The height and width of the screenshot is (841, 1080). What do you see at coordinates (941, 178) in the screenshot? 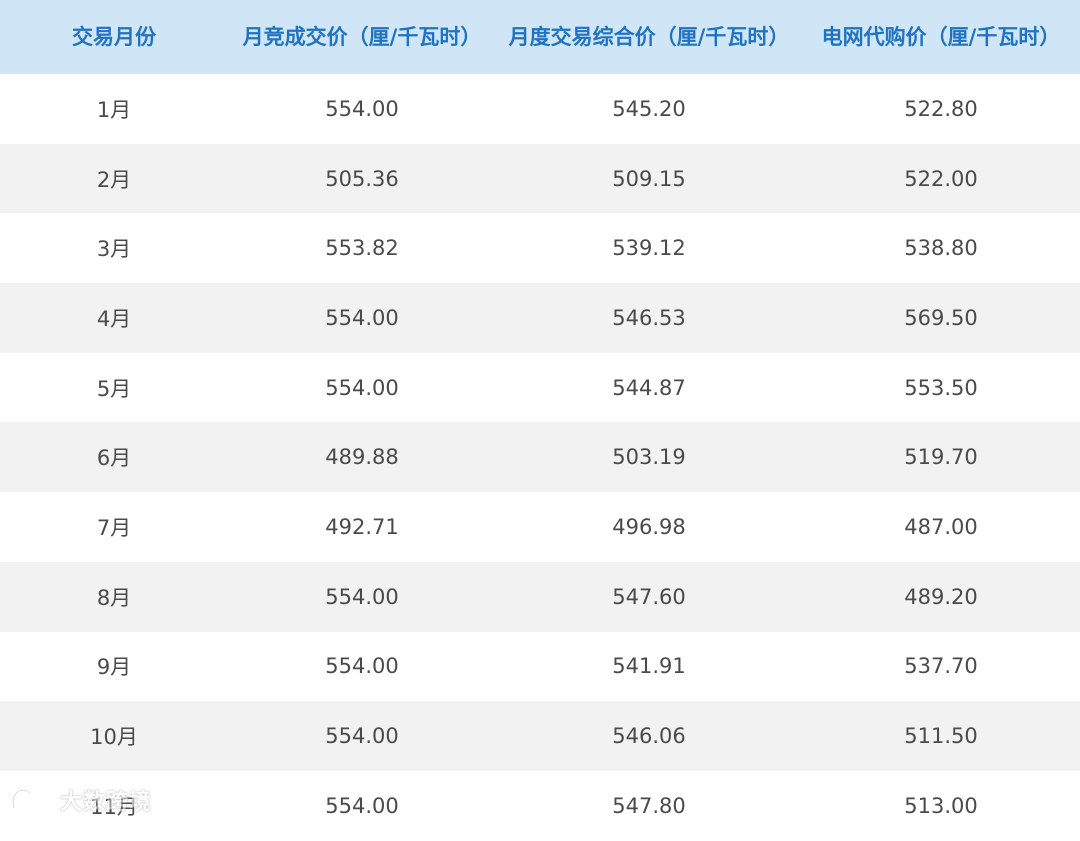
I see `cell-grid-price: 522.00` at bounding box center [941, 178].